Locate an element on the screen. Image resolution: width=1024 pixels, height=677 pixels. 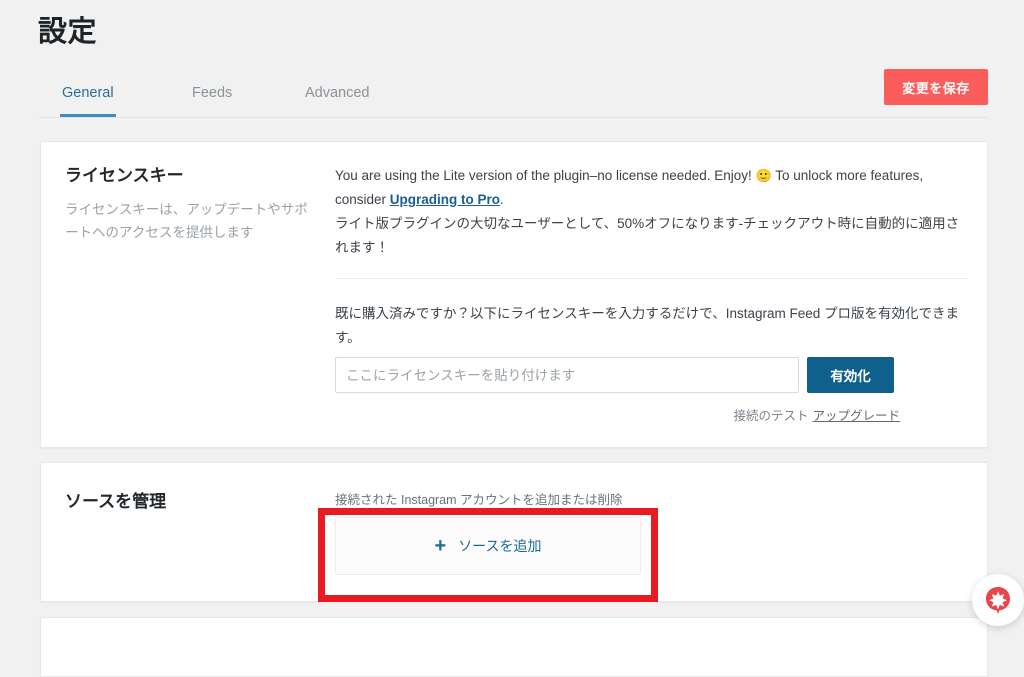
upgrading-to-pro-link: Upgrading to Pro is located at coordinates (445, 199).